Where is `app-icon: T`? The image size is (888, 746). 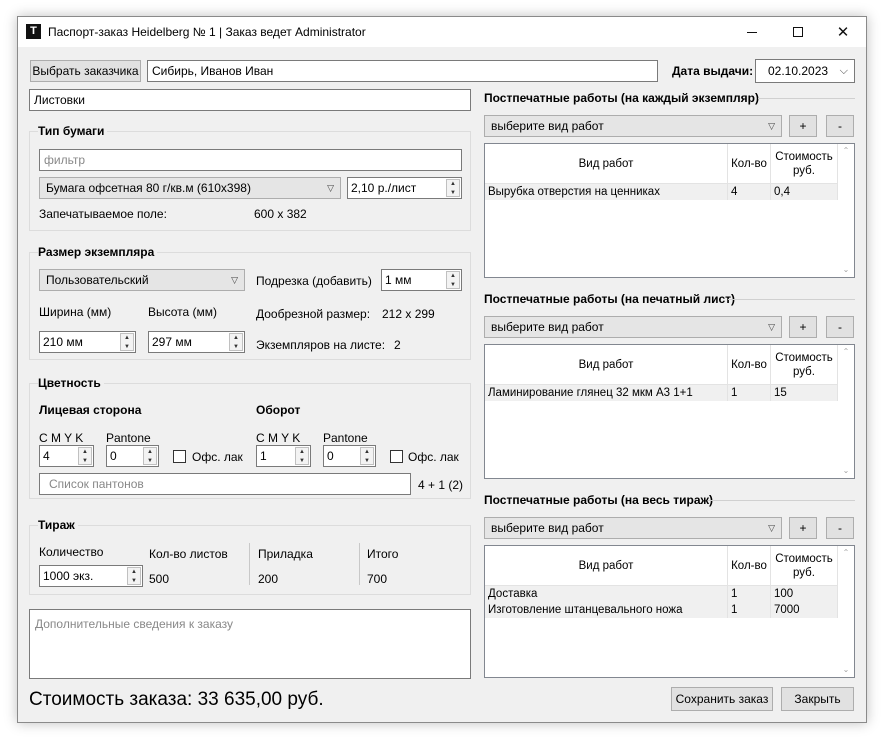 app-icon: T is located at coordinates (33, 31).